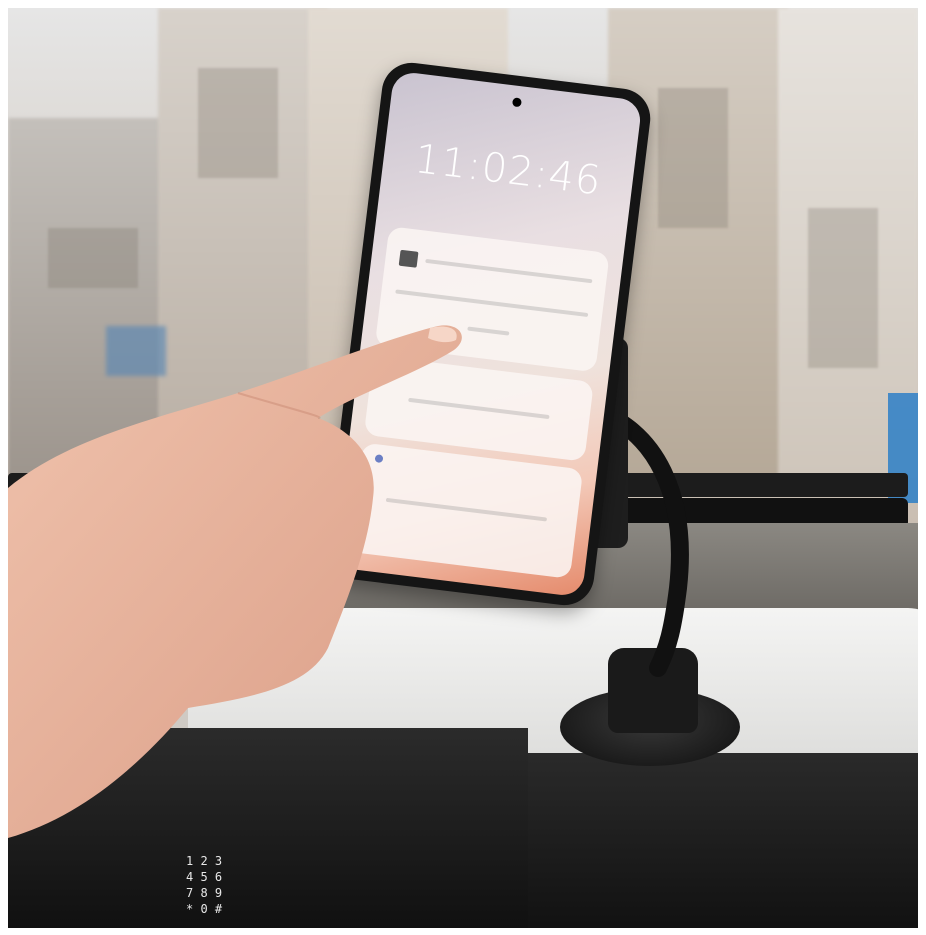 The width and height of the screenshot is (926, 935). Describe the element at coordinates (408, 258) in the screenshot. I see `notification-thumbnail` at that location.